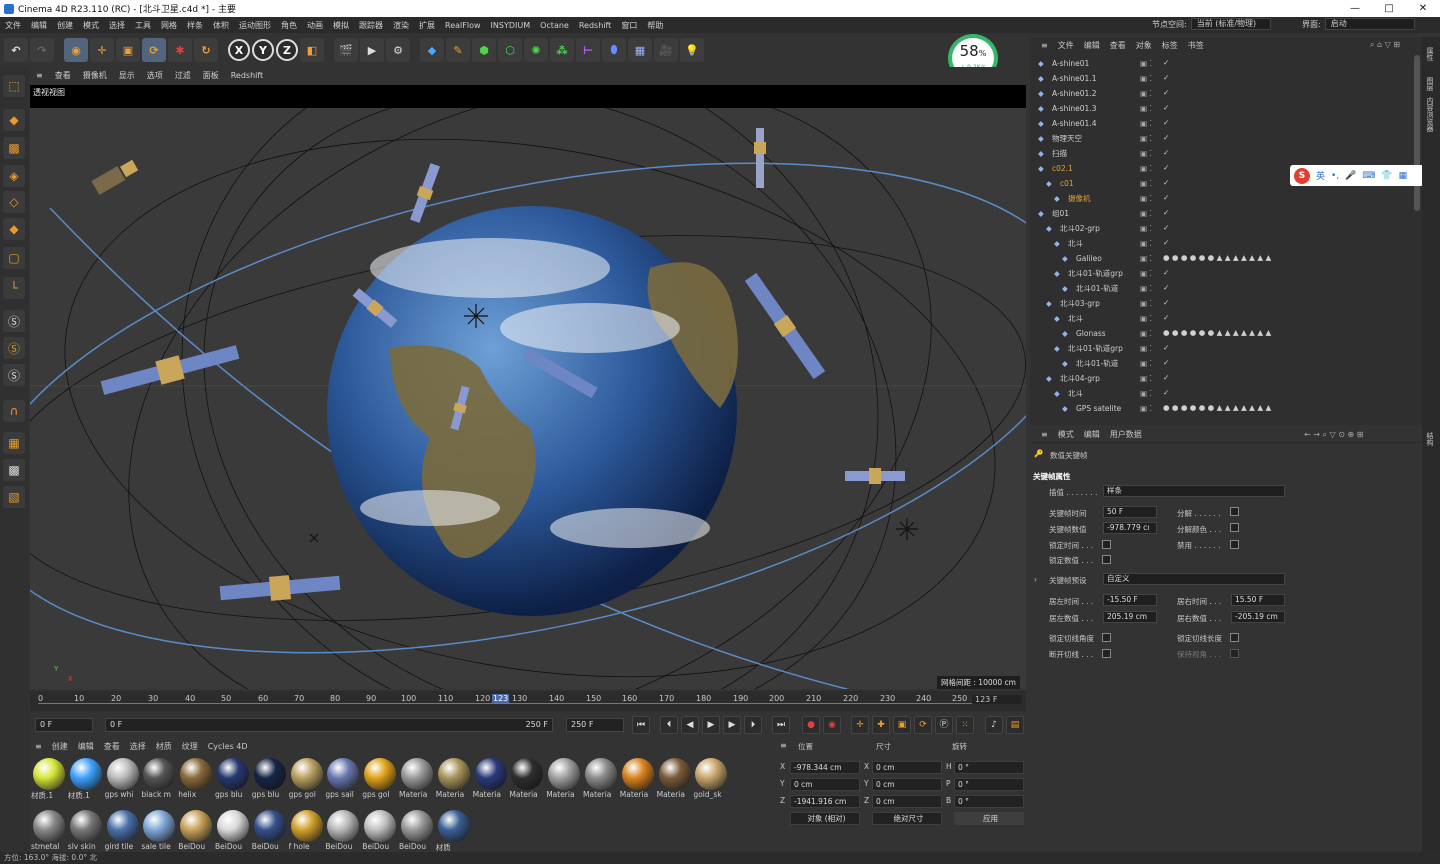 The width and height of the screenshot is (1440, 864). I want to click on object-name: 扫描, so click(1059, 153).